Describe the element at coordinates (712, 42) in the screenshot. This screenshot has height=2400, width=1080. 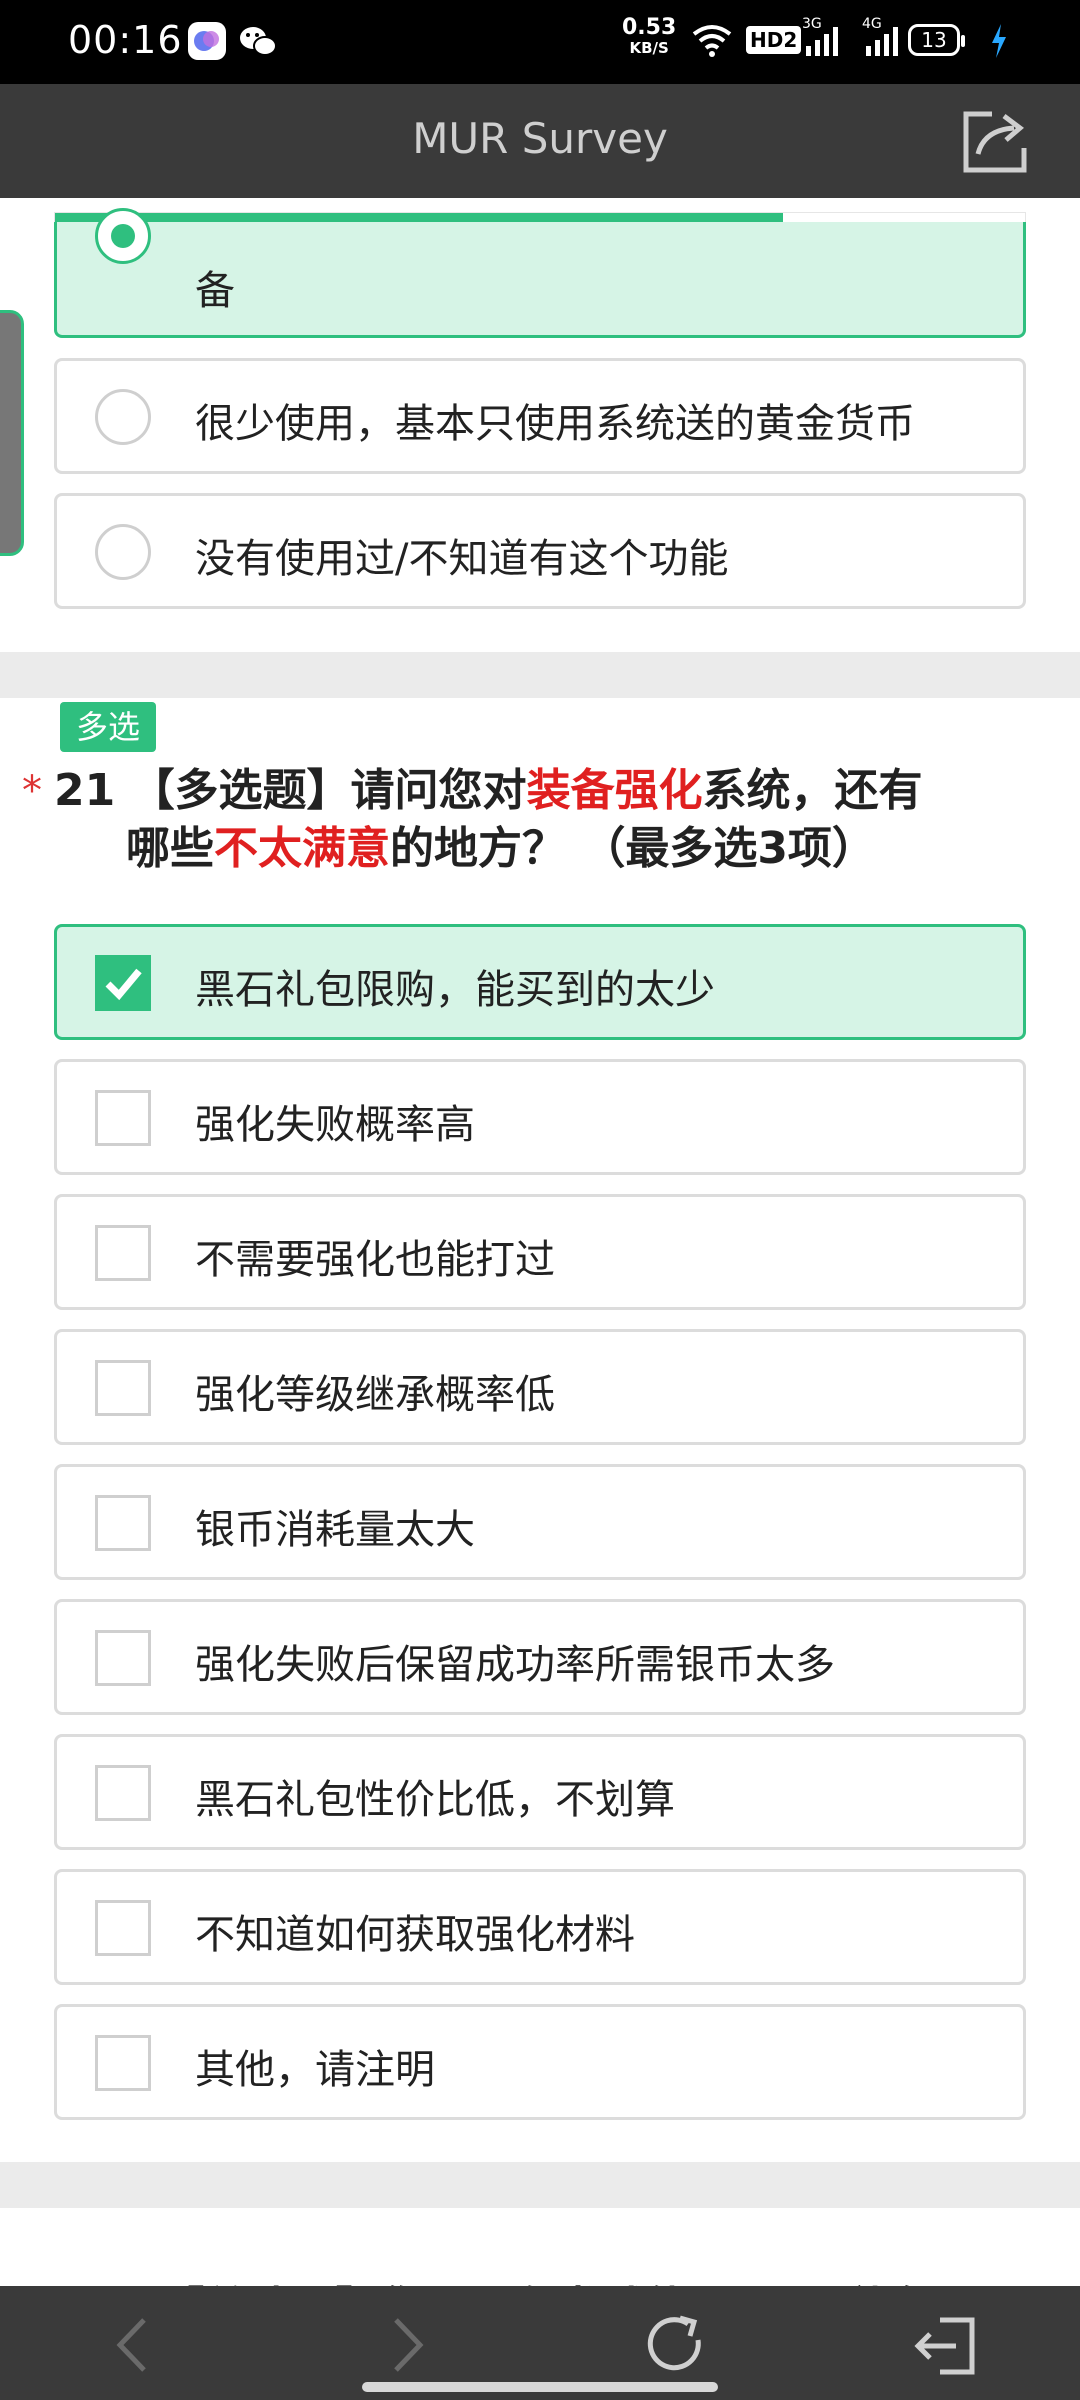
I see `wifi-icon` at that location.